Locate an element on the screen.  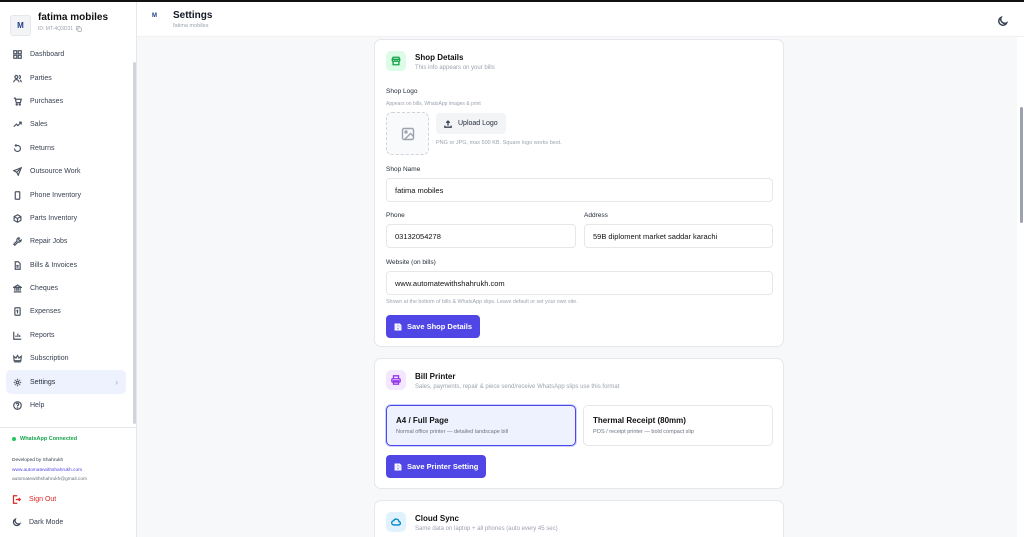
cloud-icon is located at coordinates (396, 522).